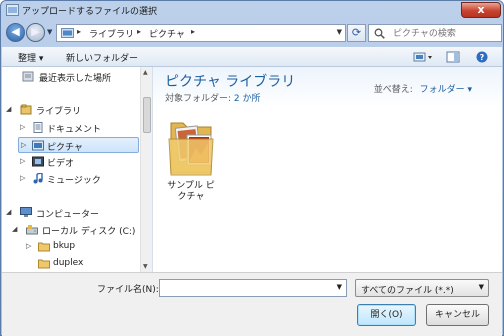  What do you see at coordinates (167, 33) in the screenshot?
I see `breadcrumb-pictures: ピクチャ` at bounding box center [167, 33].